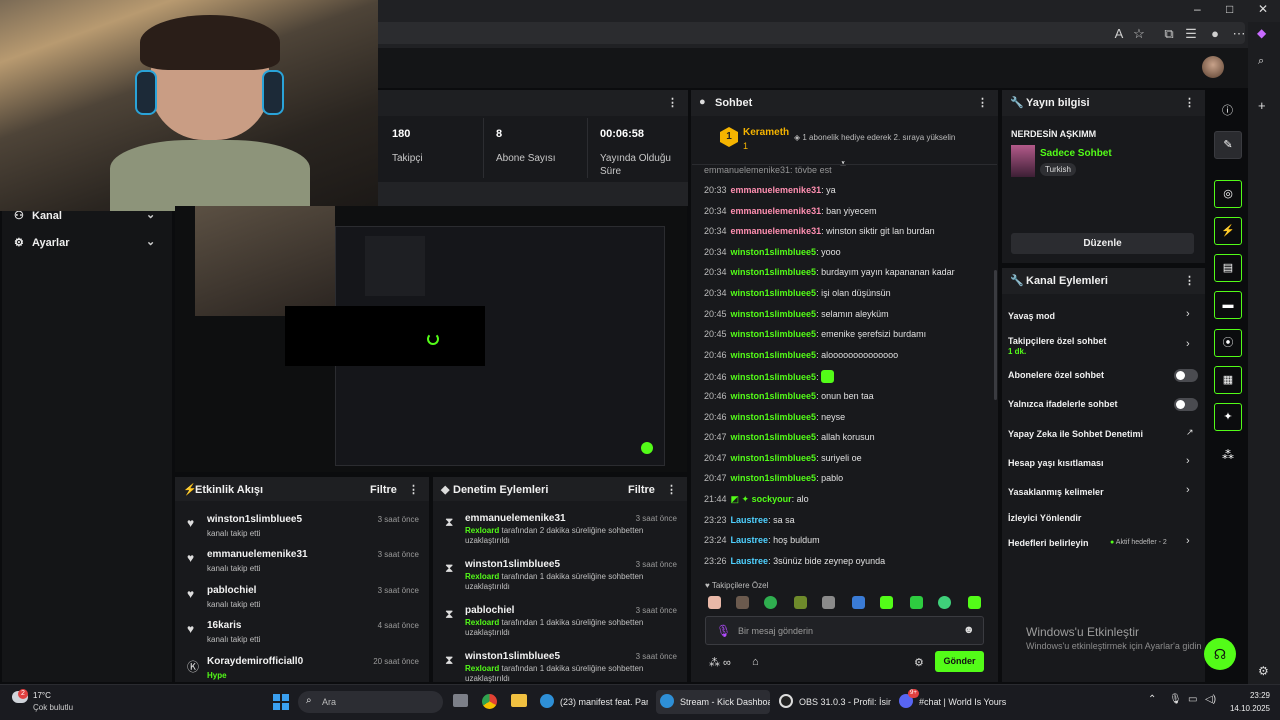 The height and width of the screenshot is (720, 1280). I want to click on chat-bubble-icon: ▬, so click(1228, 305).